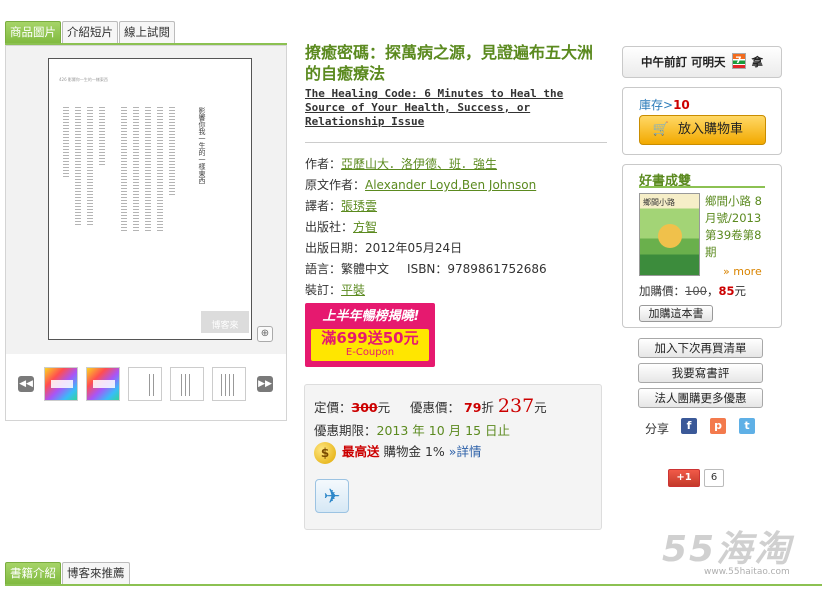 This screenshot has height=590, width=822. Describe the element at coordinates (460, 269) in the screenshot. I see `lang-row: 語言：繁體中文 ISBN：9789861752686` at that location.